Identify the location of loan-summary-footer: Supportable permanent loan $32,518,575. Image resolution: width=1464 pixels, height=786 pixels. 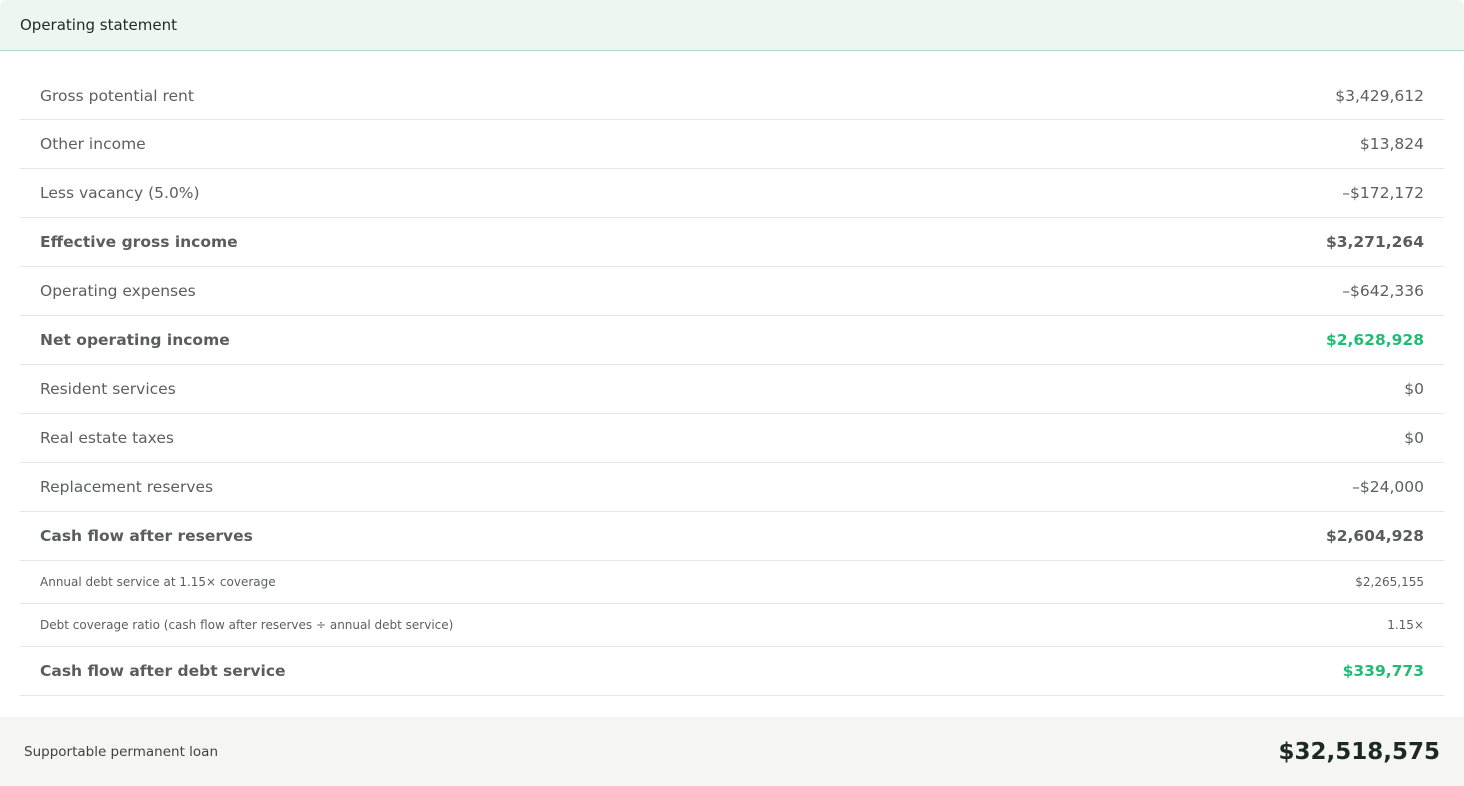
(732, 751).